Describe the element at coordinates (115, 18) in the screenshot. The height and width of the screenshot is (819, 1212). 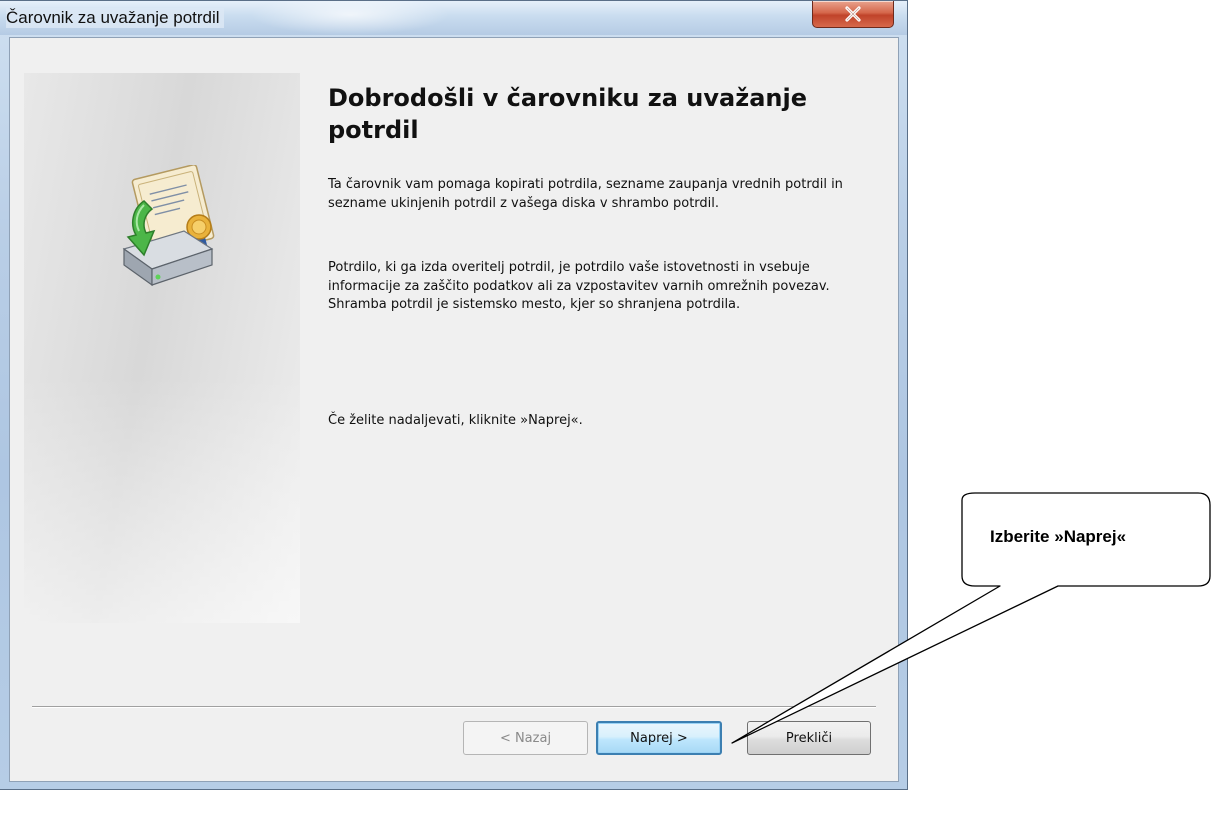
I see `window-title: Čarovnik za uvažanje potrdil` at that location.